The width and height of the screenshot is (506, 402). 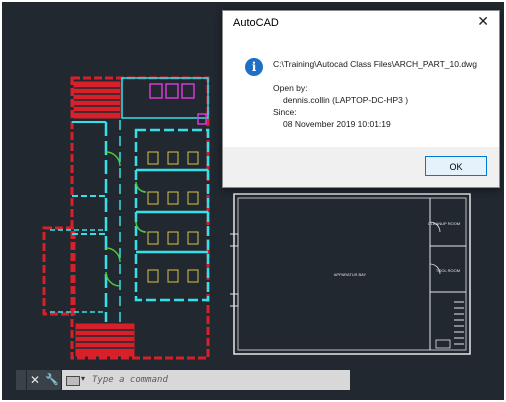 I want to click on wrench-icon: 🔧, so click(x=52, y=380).